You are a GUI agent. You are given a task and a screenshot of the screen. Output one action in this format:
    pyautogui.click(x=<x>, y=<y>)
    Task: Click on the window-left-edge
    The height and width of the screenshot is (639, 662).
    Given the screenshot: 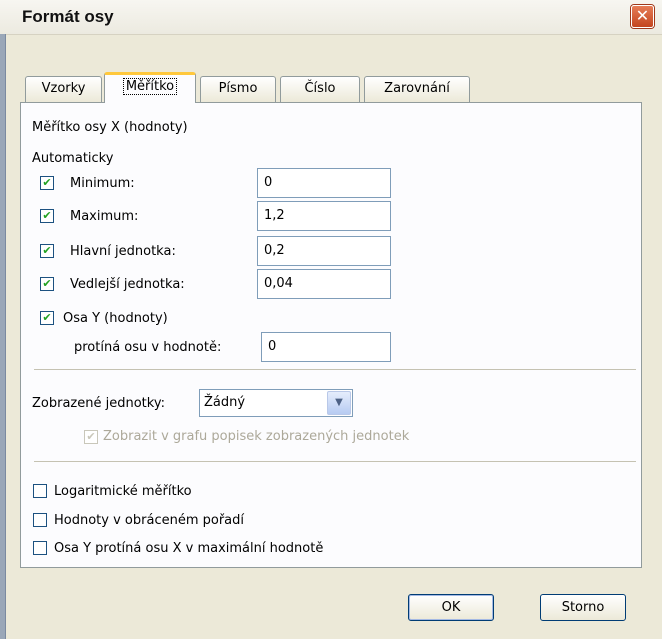 What is the action you would take?
    pyautogui.click(x=3, y=336)
    